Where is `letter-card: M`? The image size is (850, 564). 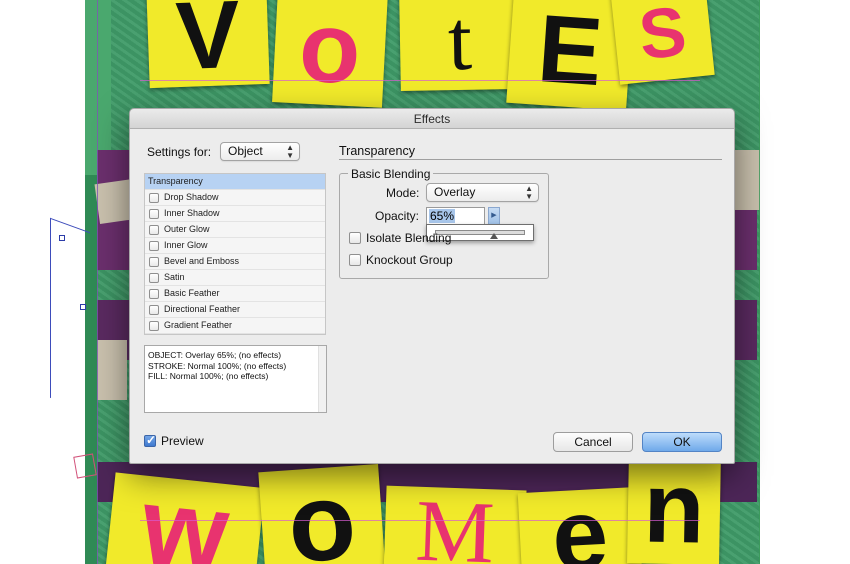 letter-card: M is located at coordinates (455, 524).